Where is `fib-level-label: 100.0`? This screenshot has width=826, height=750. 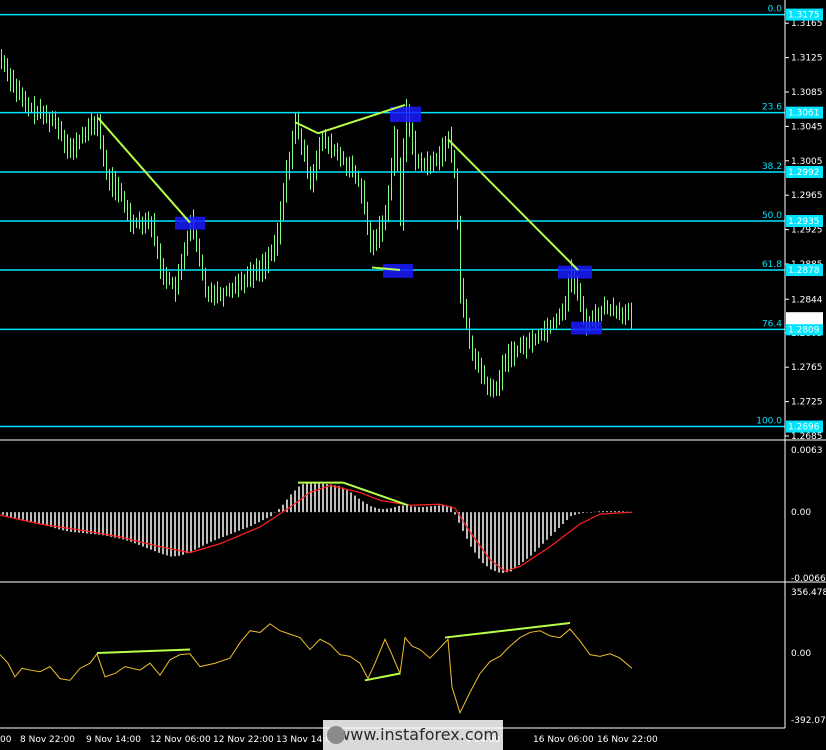
fib-level-label: 100.0 is located at coordinates (769, 422).